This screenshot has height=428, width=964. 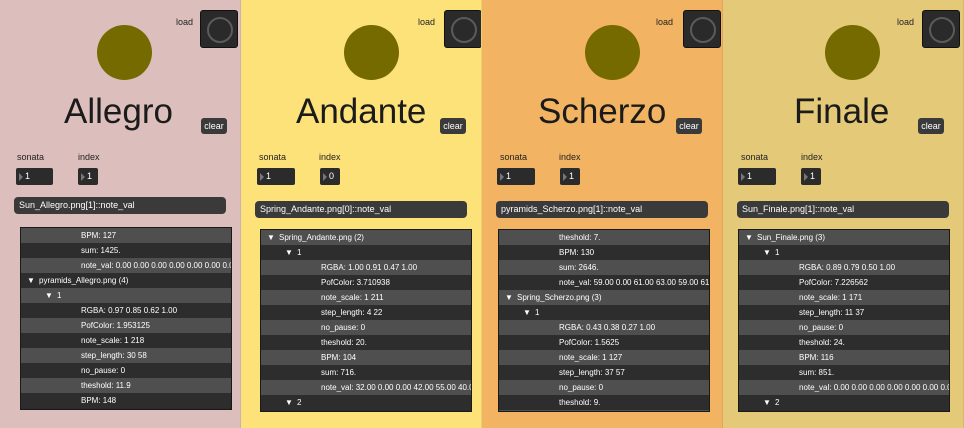 What do you see at coordinates (604, 252) in the screenshot?
I see `tree-leaf-row: BPM: 130` at bounding box center [604, 252].